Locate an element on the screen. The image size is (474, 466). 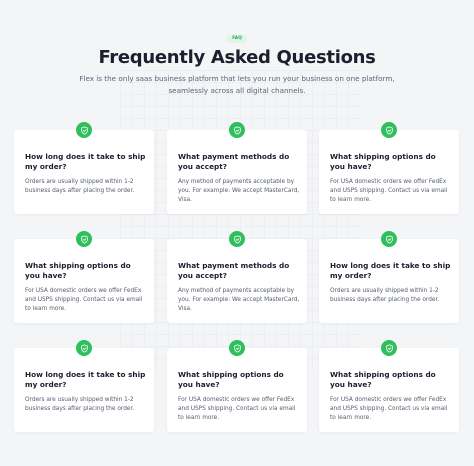
faq-eyebrow-badge: FAQ is located at coordinates (237, 39).